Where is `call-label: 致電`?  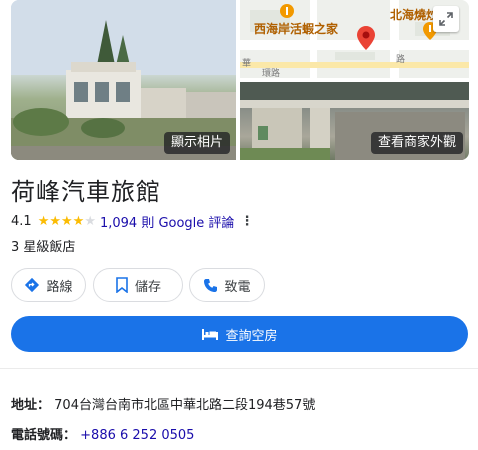 call-label: 致電 is located at coordinates (237, 287).